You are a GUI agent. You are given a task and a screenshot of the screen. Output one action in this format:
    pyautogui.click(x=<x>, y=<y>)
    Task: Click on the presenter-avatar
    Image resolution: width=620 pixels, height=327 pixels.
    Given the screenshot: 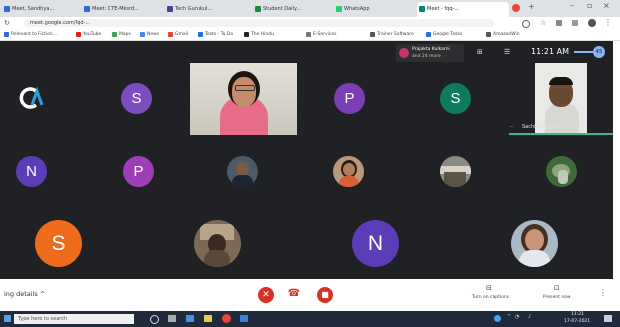 What is the action you would take?
    pyautogui.click(x=404, y=53)
    